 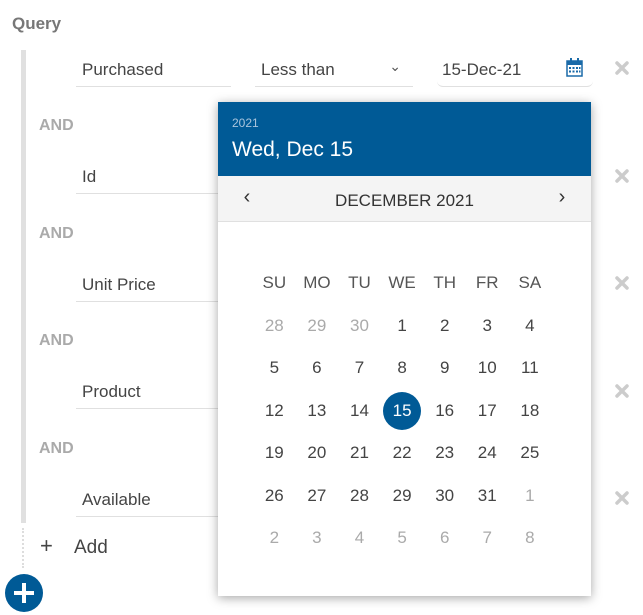 I want to click on field-label: Id, so click(x=89, y=176).